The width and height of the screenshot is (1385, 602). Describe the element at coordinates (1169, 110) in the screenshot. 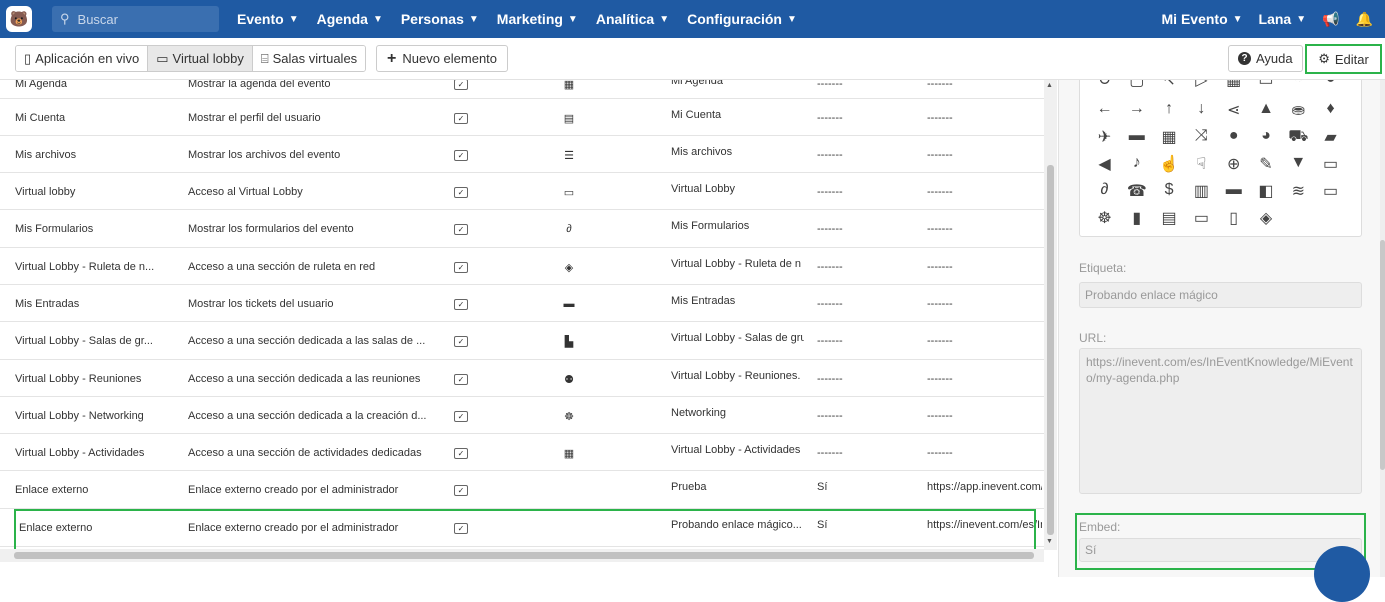

I see `picker-option-icon: ↑` at that location.